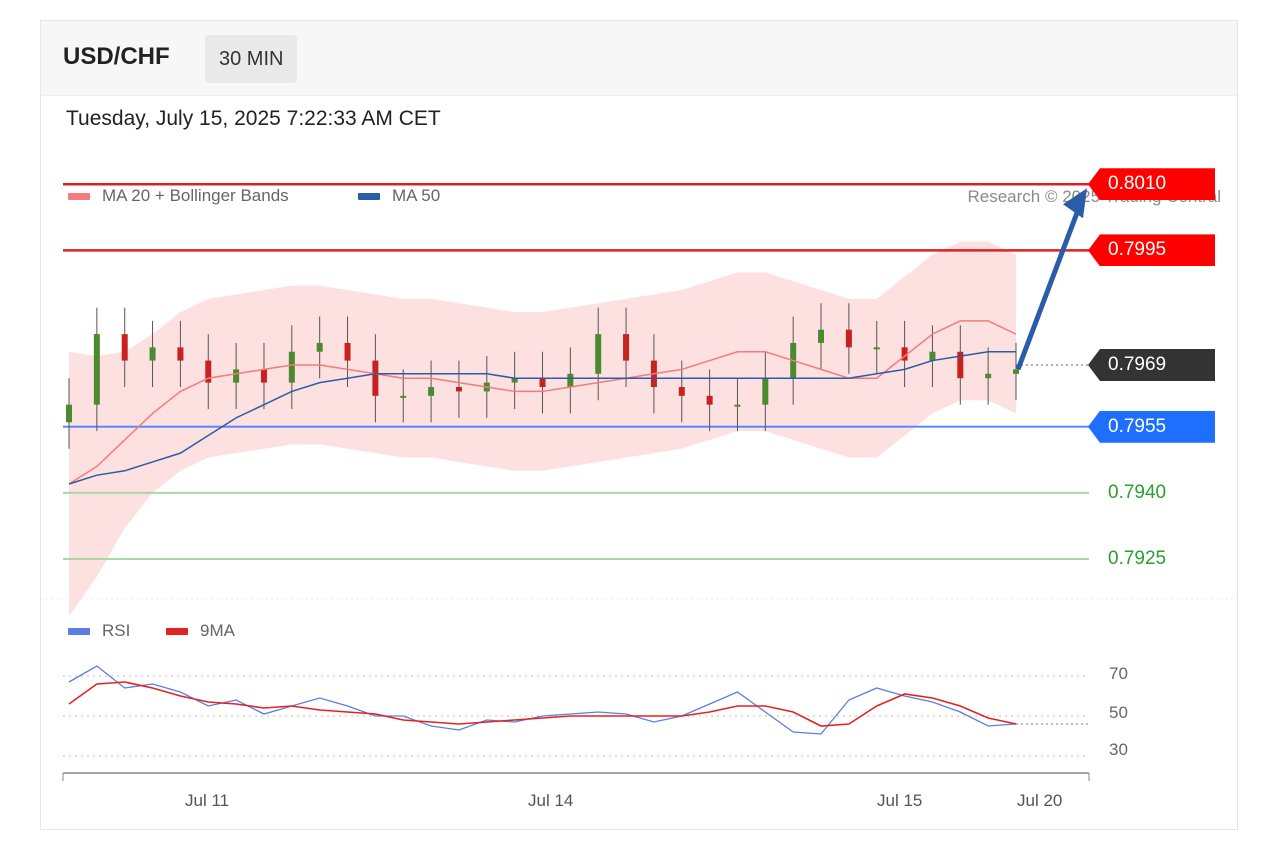 The height and width of the screenshot is (864, 1264). What do you see at coordinates (217, 630) in the screenshot?
I see `legend-9ma-label: 9MA` at bounding box center [217, 630].